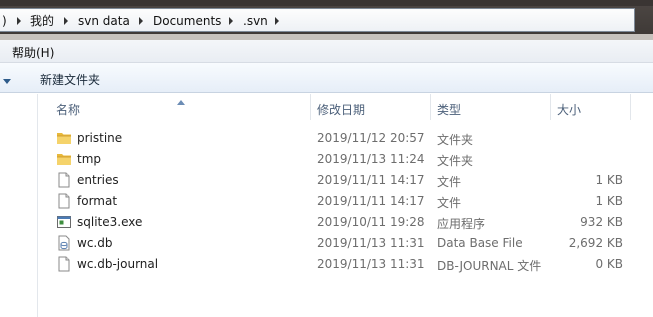  What do you see at coordinates (489, 266) in the screenshot?
I see `file-type: DB-JOURNAL 文件` at bounding box center [489, 266].